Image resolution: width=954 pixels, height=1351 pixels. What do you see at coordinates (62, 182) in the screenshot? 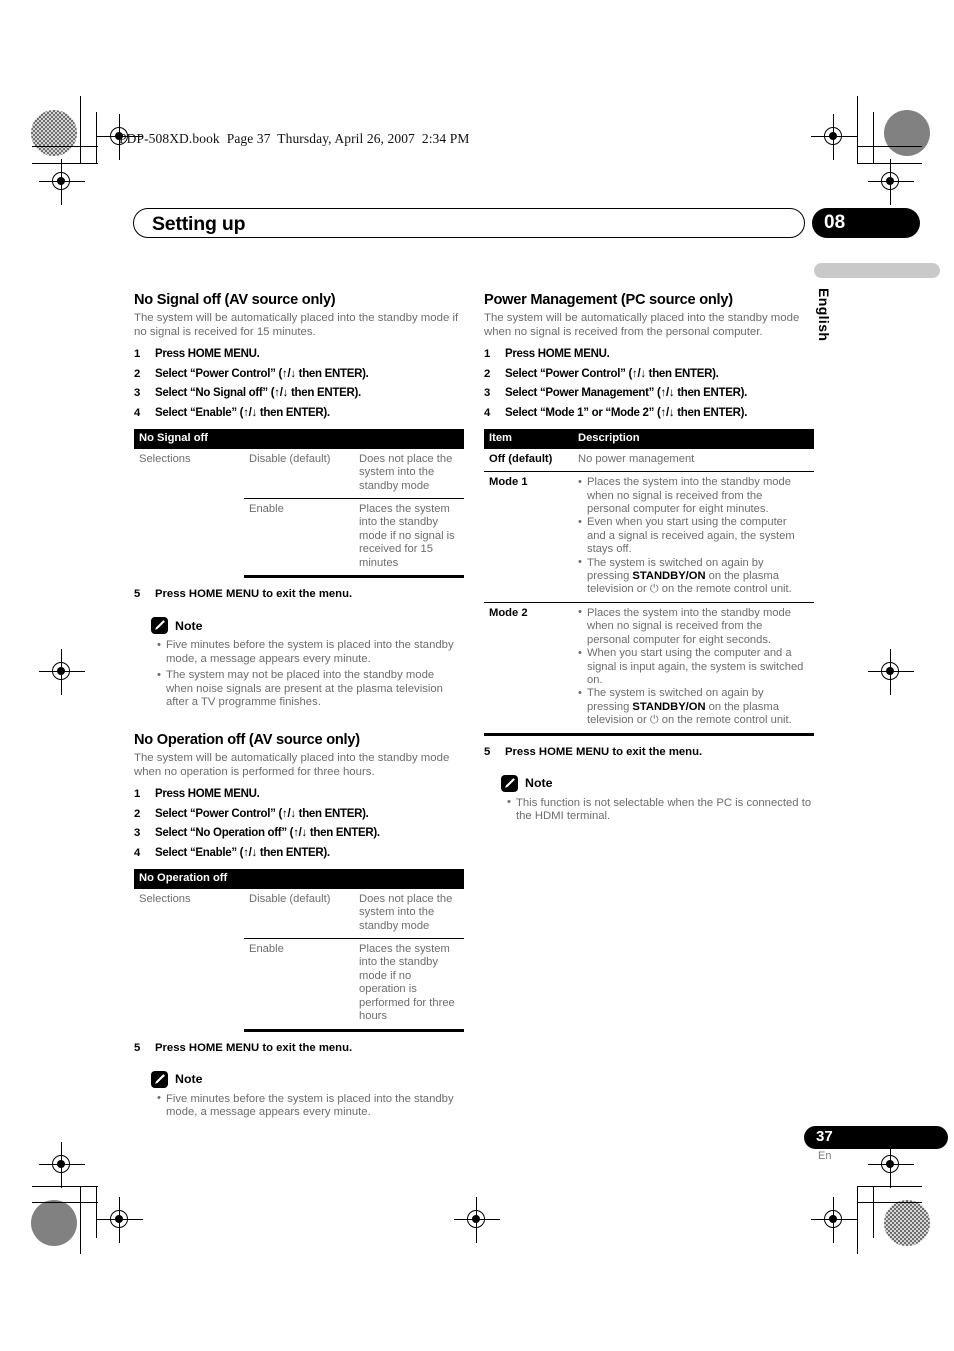
I see `registration-cross-left-upper` at bounding box center [62, 182].